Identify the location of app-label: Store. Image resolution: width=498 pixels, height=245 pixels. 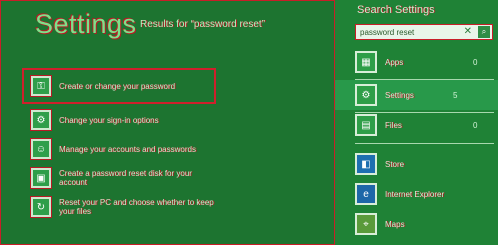
(395, 164).